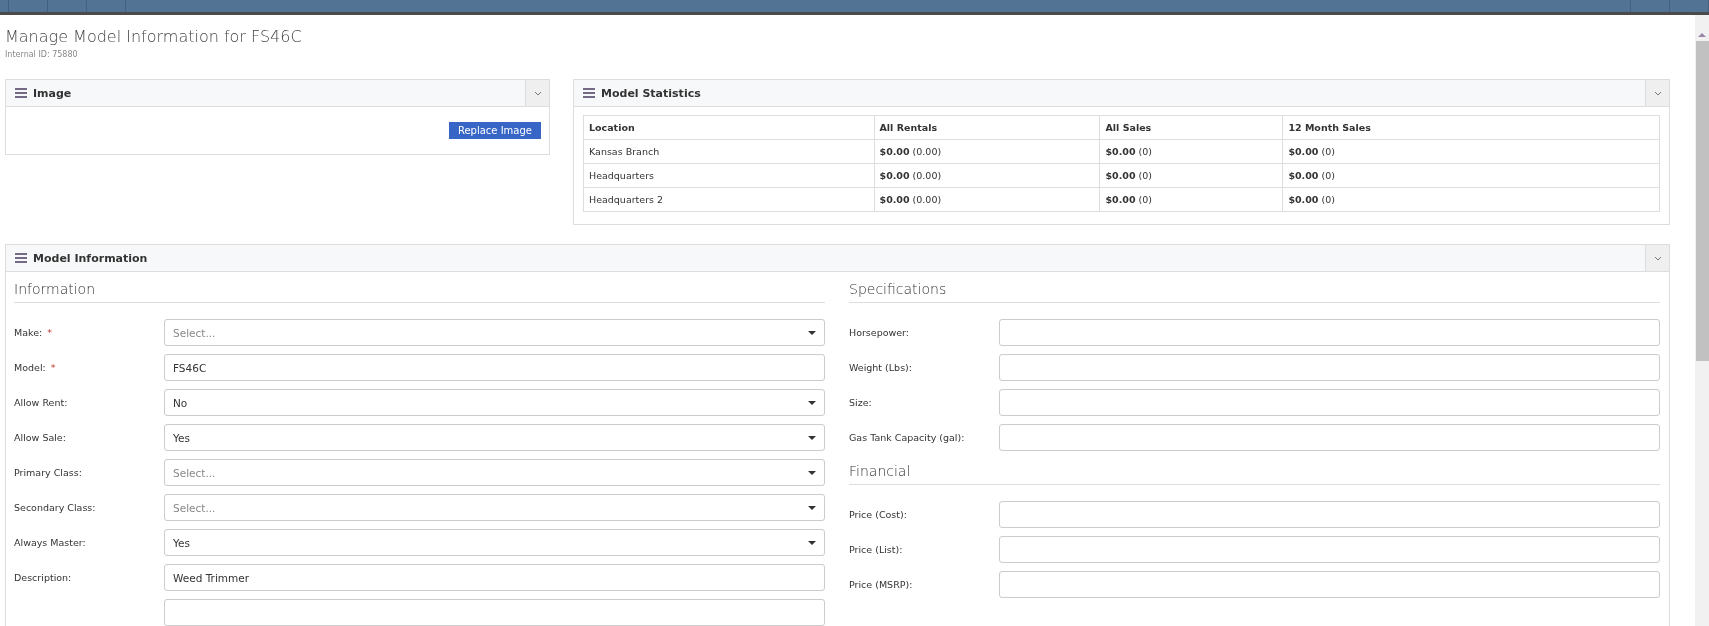  I want to click on field-label: Horsepower:, so click(879, 332).